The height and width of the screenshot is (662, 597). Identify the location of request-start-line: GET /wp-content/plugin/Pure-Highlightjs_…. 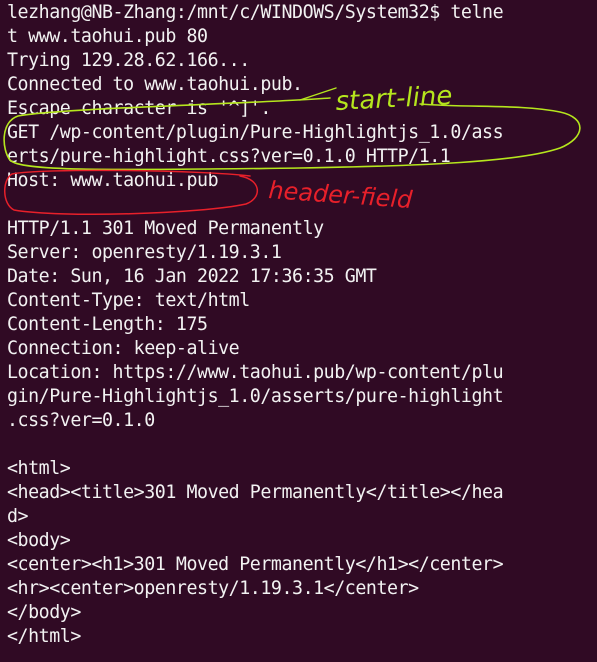
(255, 132).